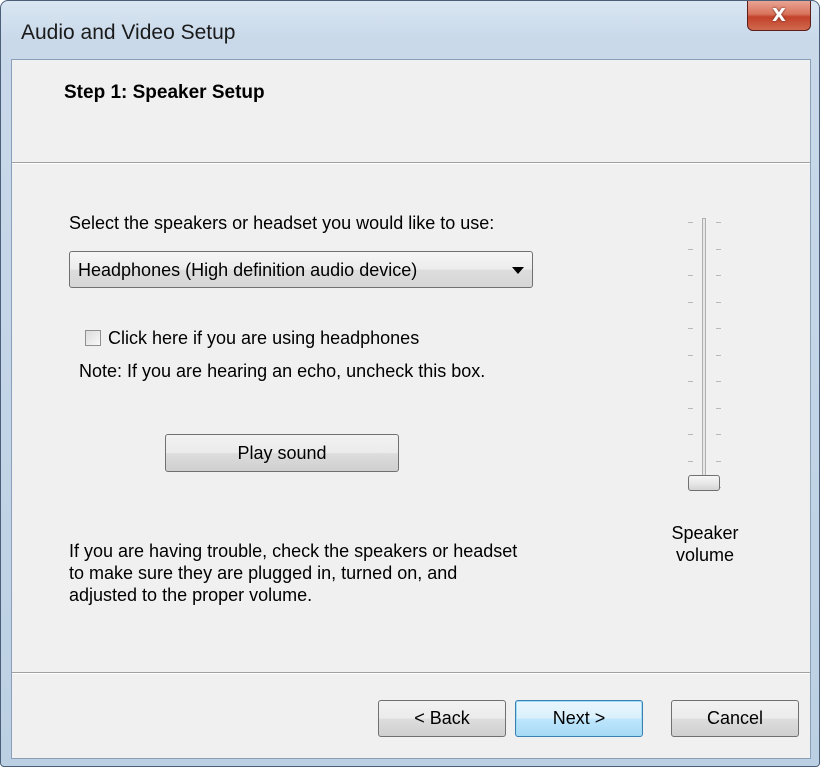  I want to click on next-button: Next >, so click(579, 718).